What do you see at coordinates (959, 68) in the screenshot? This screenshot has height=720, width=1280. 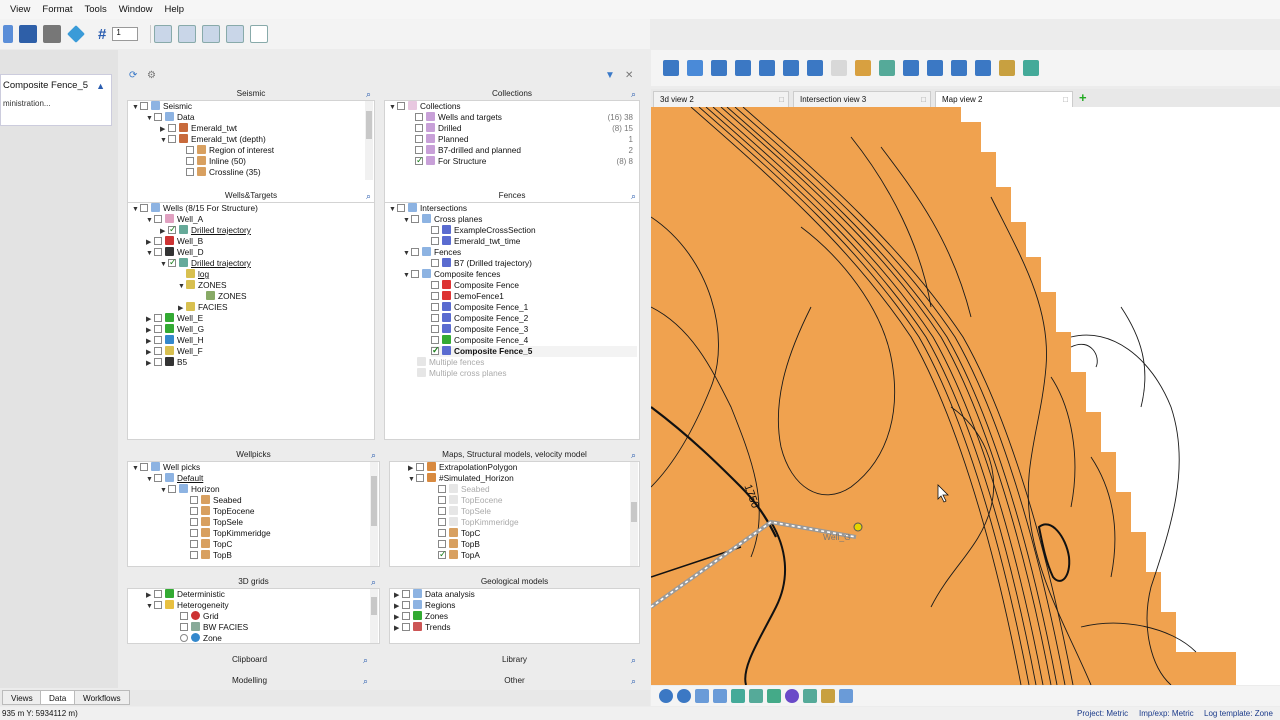 I see `north-icon` at bounding box center [959, 68].